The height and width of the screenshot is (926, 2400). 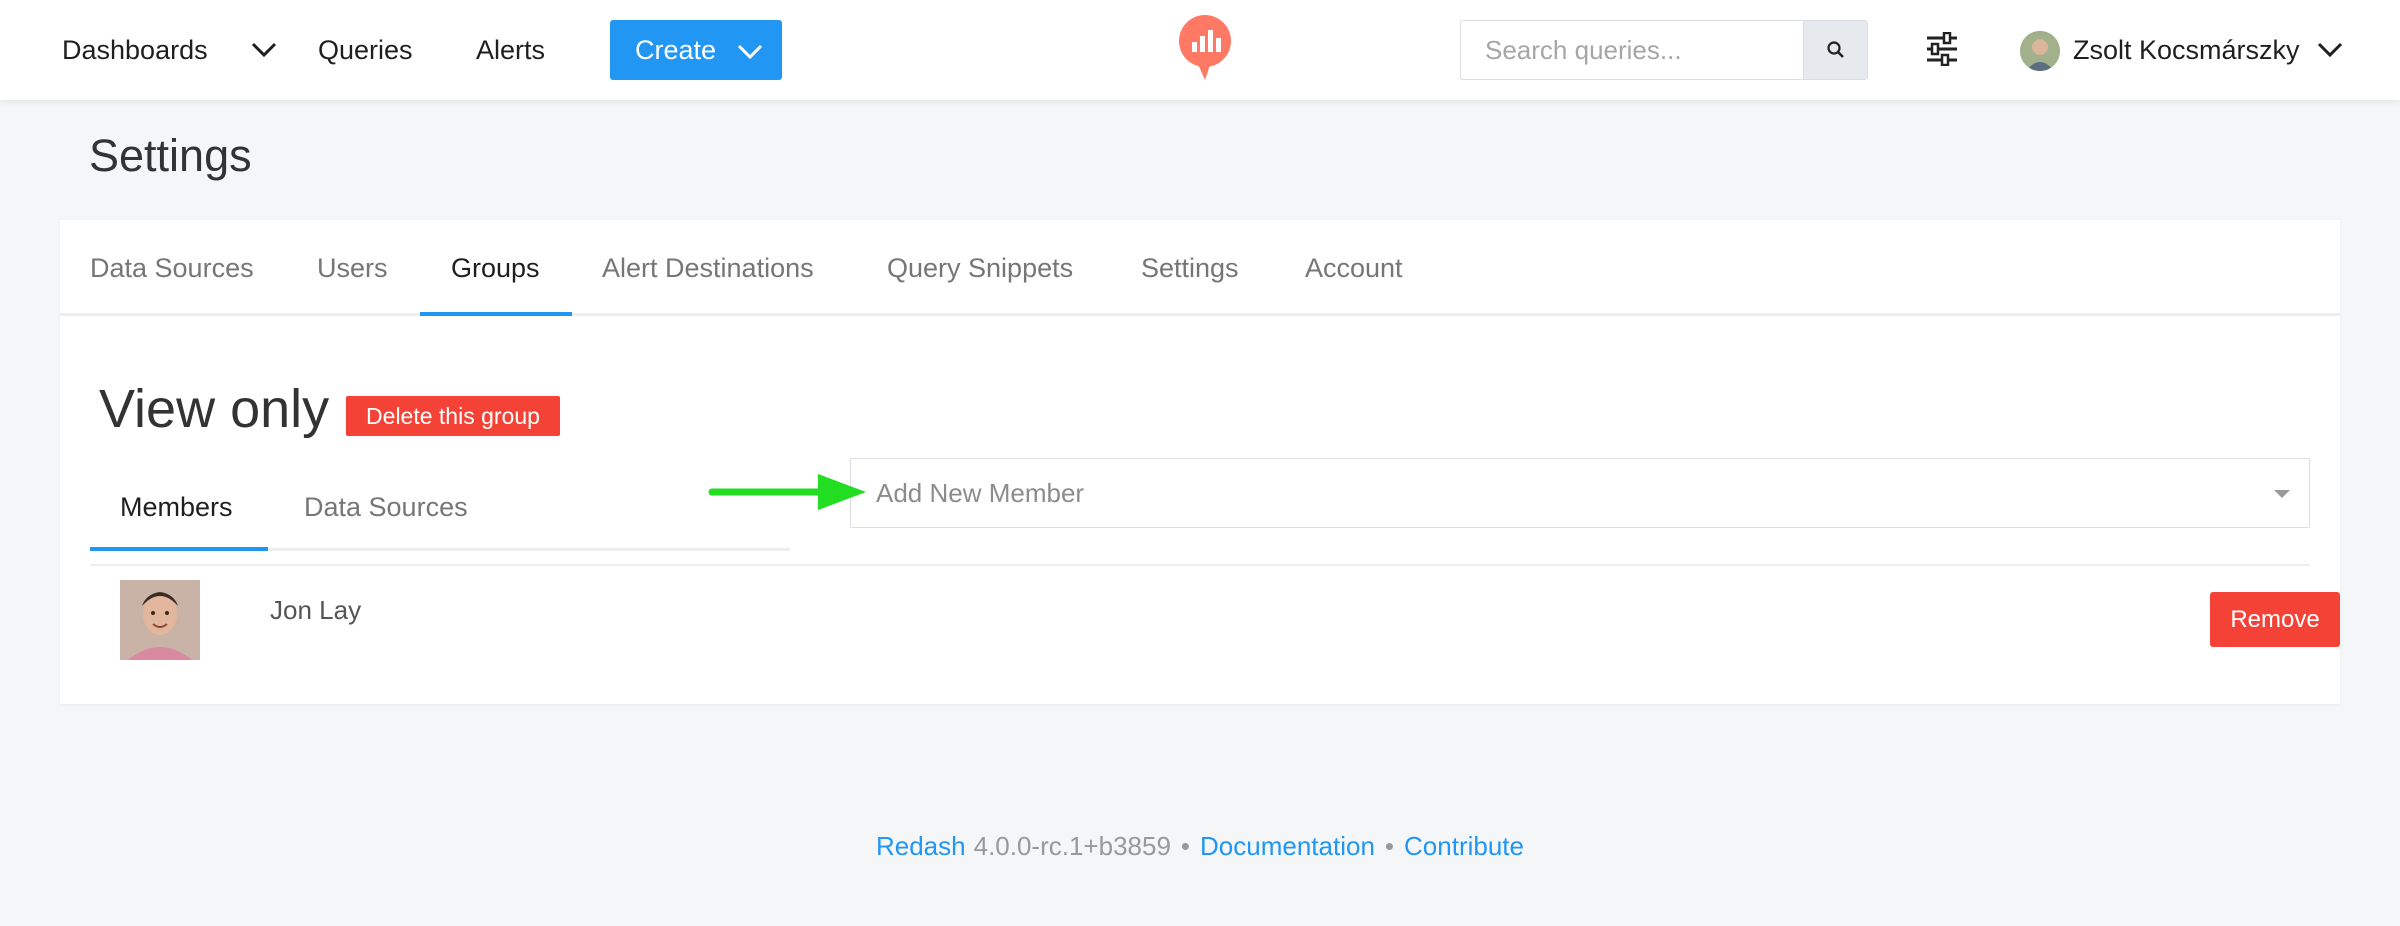 What do you see at coordinates (708, 268) in the screenshot?
I see `tab-alert-destinations: Alert Destinations` at bounding box center [708, 268].